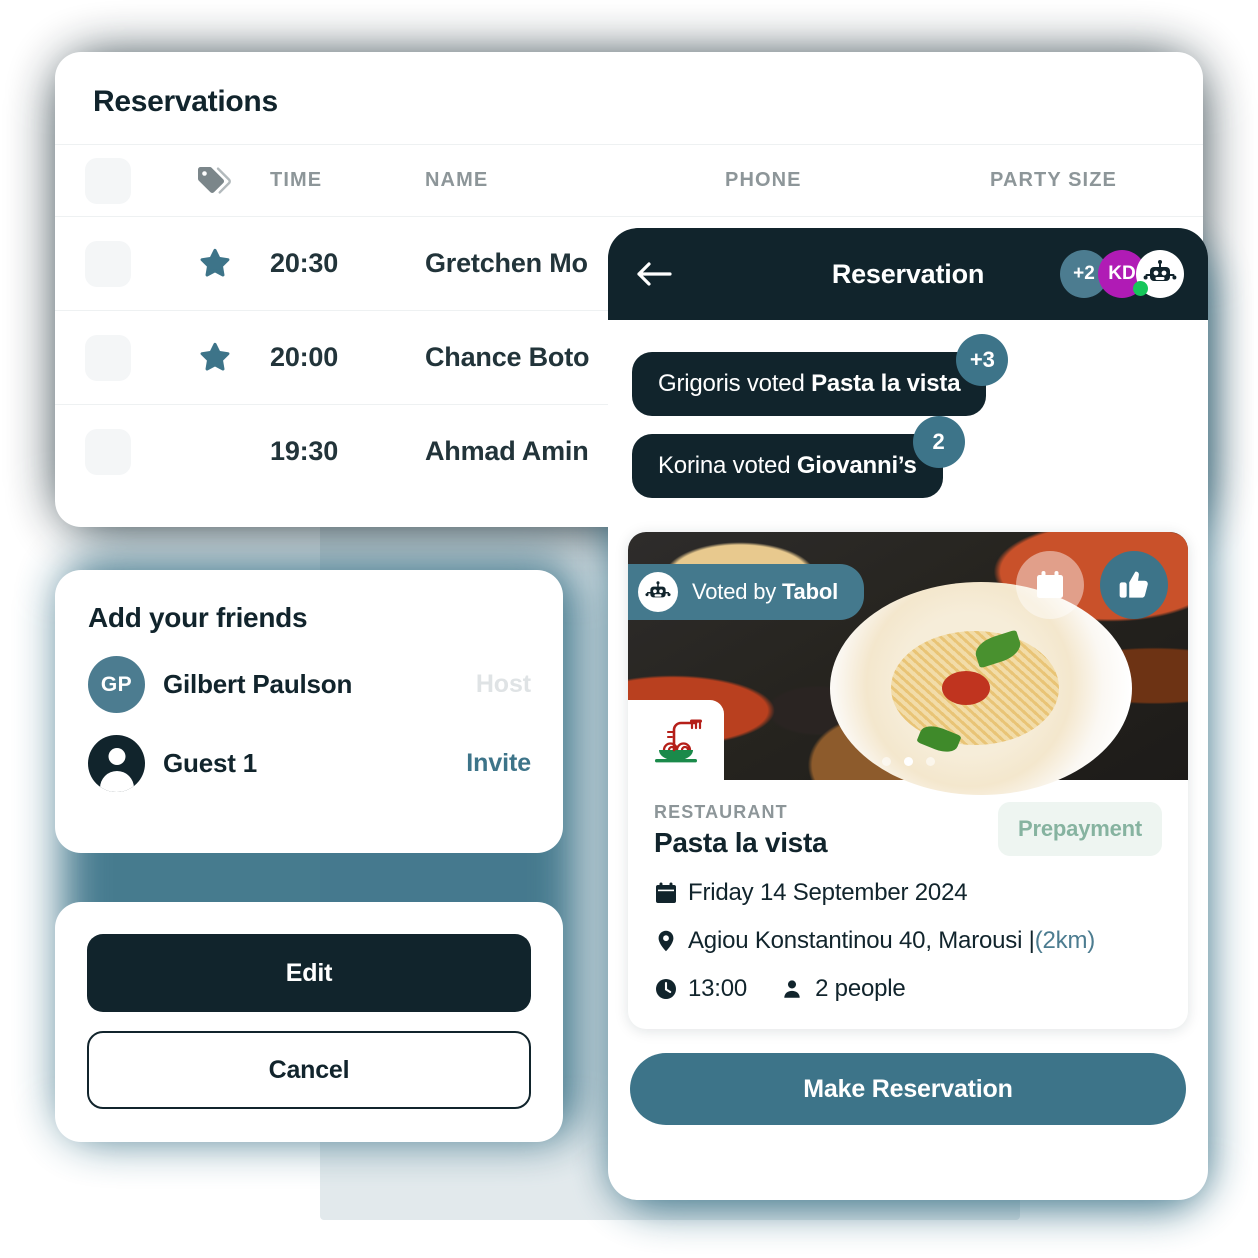 This screenshot has height=1258, width=1258. Describe the element at coordinates (498, 763) in the screenshot. I see `invite-button: Invite` at that location.